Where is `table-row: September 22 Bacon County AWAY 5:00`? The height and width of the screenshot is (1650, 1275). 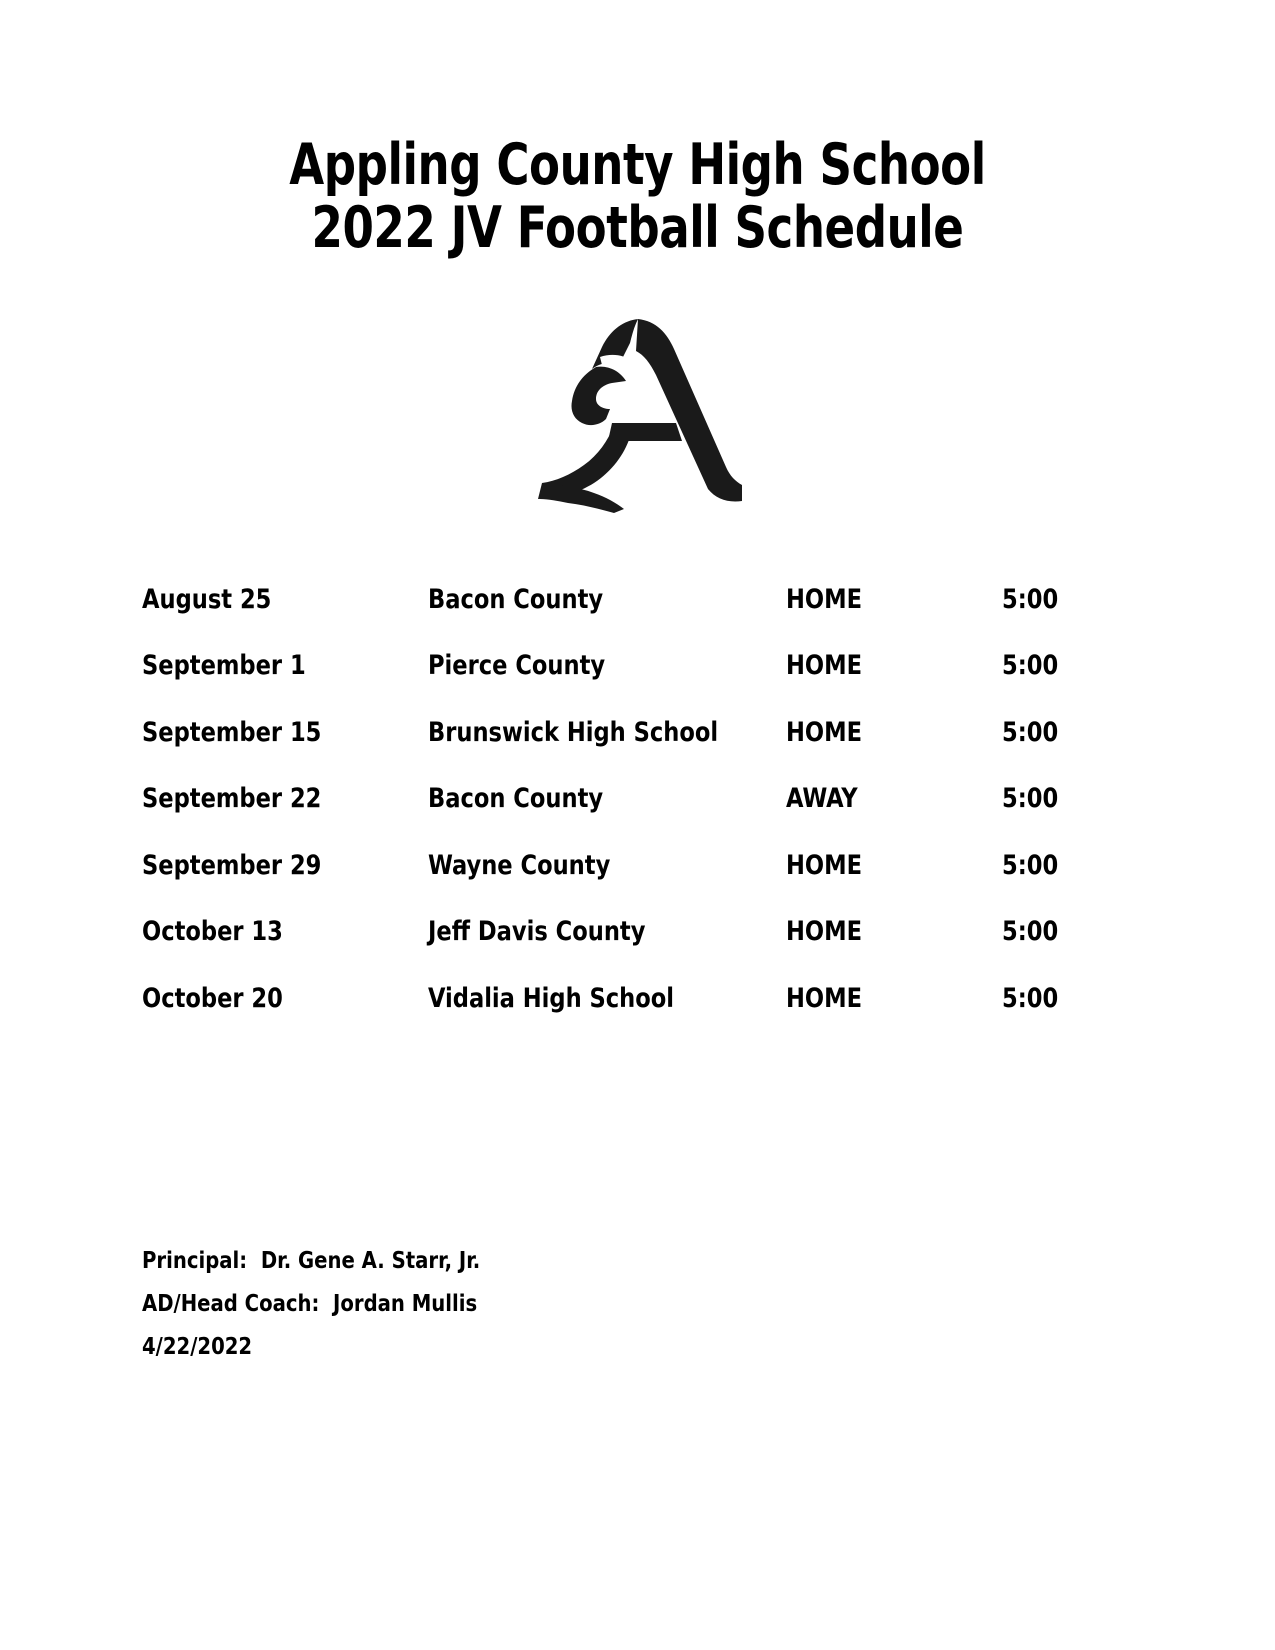
table-row: September 22 Bacon County AWAY 5:00 is located at coordinates (622, 799).